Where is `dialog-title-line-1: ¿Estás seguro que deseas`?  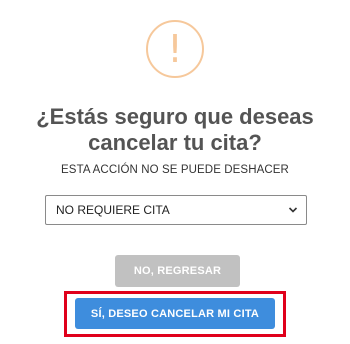 dialog-title-line-1: ¿Estás seguro que deseas is located at coordinates (175, 116).